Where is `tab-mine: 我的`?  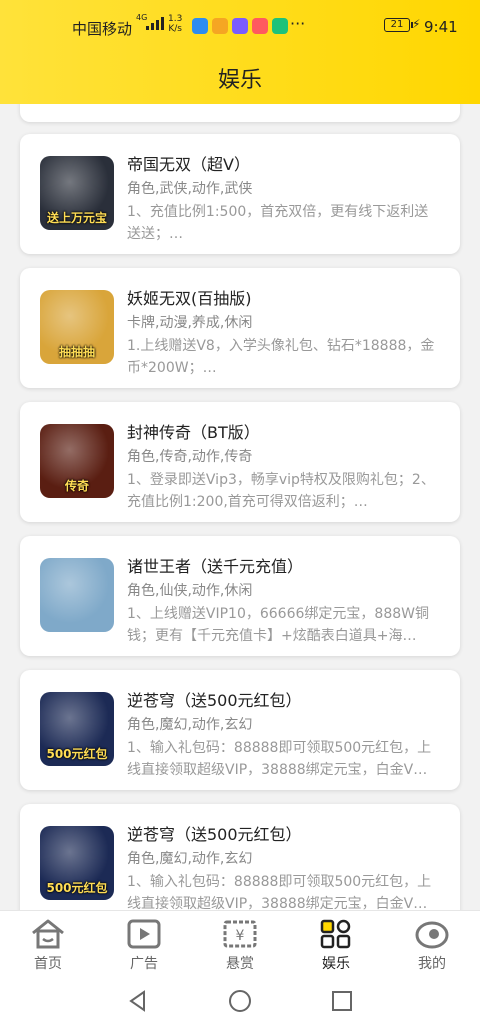 tab-mine: 我的 is located at coordinates (432, 944).